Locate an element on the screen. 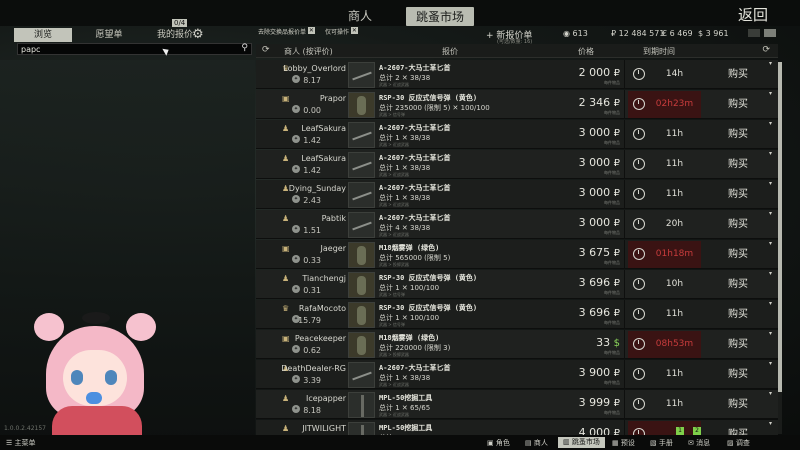 The height and width of the screenshot is (450, 800). seller-cell: ▣ Peacekeeper ✦ 0.62 is located at coordinates (310, 344).